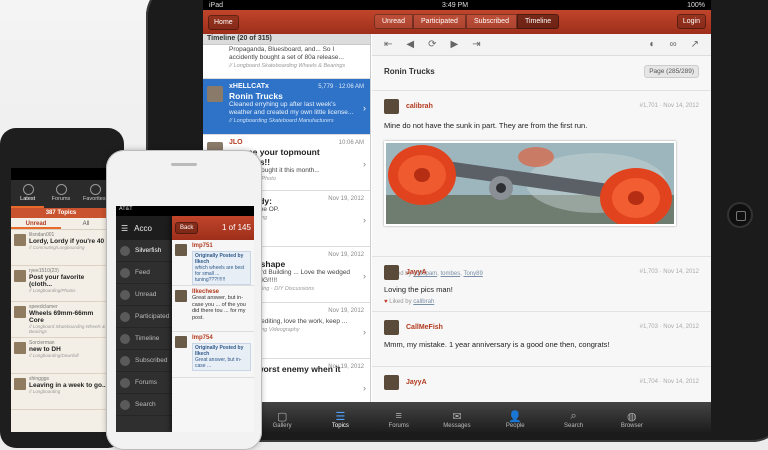 This screenshot has width=768, height=450. What do you see at coordinates (432, 44) in the screenshot?
I see `refresh-icon: ⟳` at bounding box center [432, 44].